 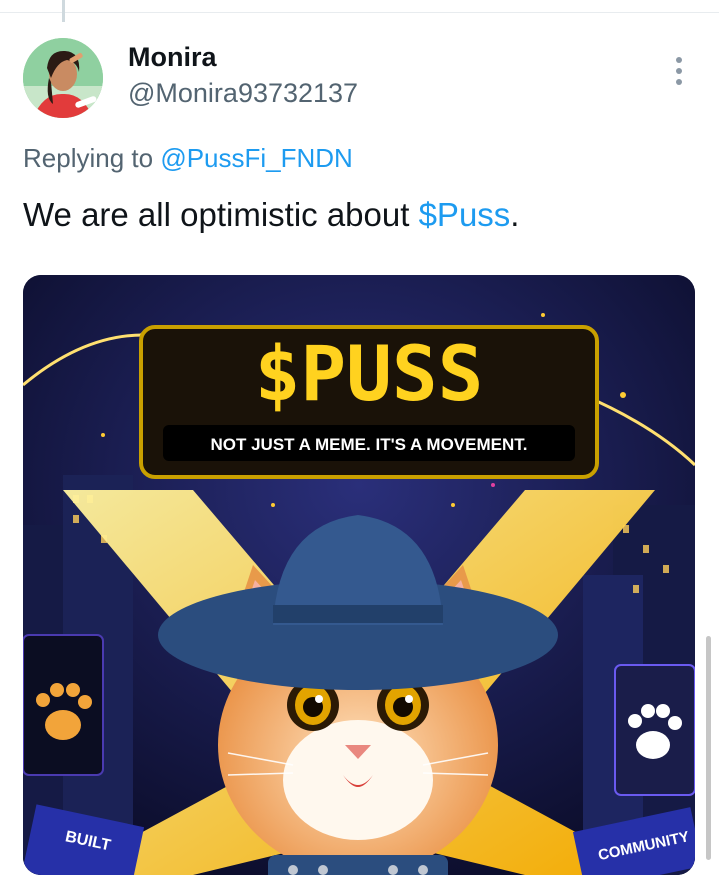 I want to click on user-handle: @Monira93732137, so click(x=243, y=93).